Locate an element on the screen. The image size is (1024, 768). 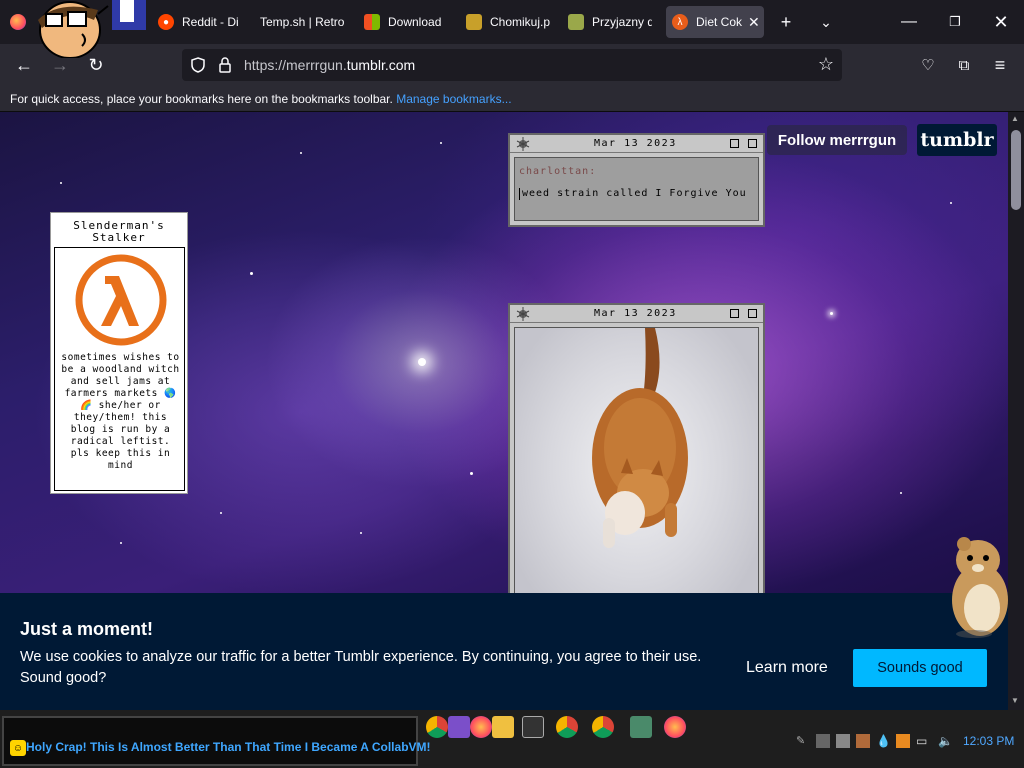
blog-title: Slenderman's Stalker is located at coordinates (119, 231).